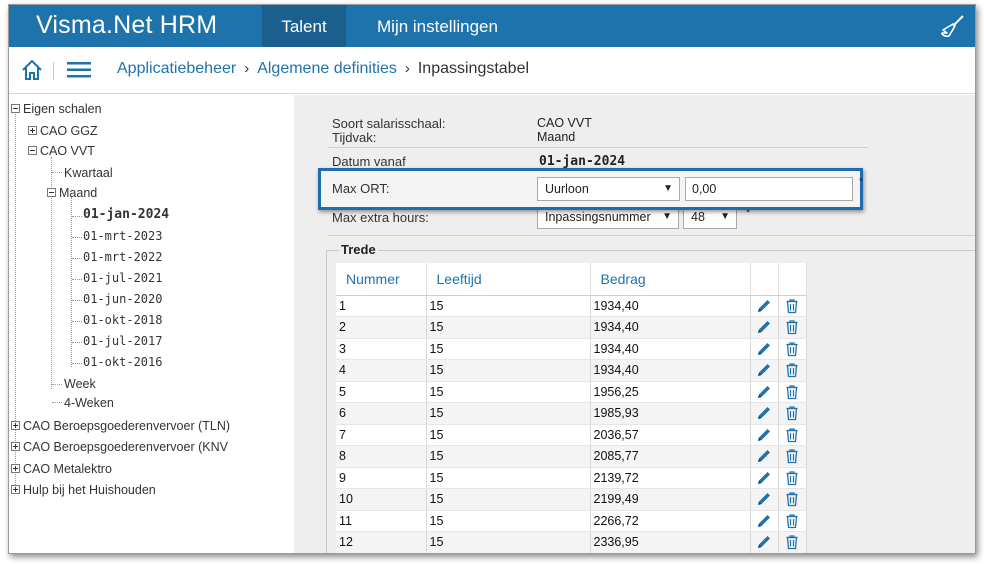  Describe the element at coordinates (670, 478) in the screenshot. I see `cell-bedrag: 2139,72` at that location.